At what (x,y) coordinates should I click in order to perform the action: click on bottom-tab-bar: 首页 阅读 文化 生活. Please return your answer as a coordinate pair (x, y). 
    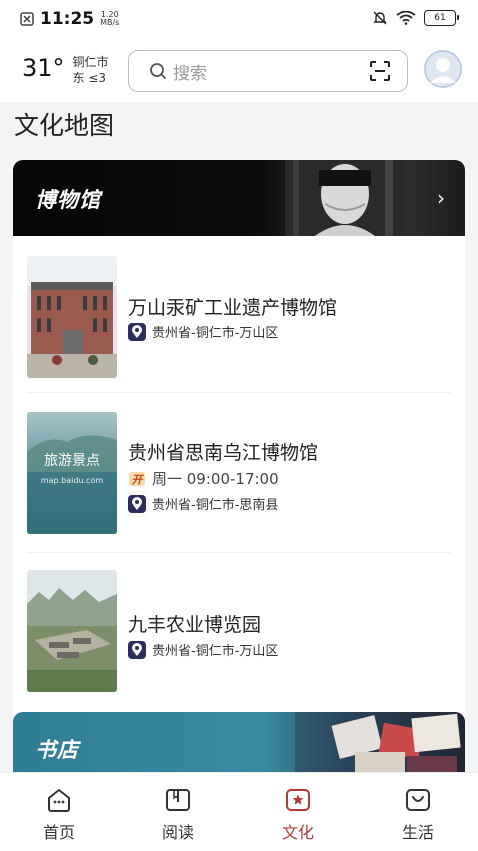
    Looking at the image, I should click on (239, 811).